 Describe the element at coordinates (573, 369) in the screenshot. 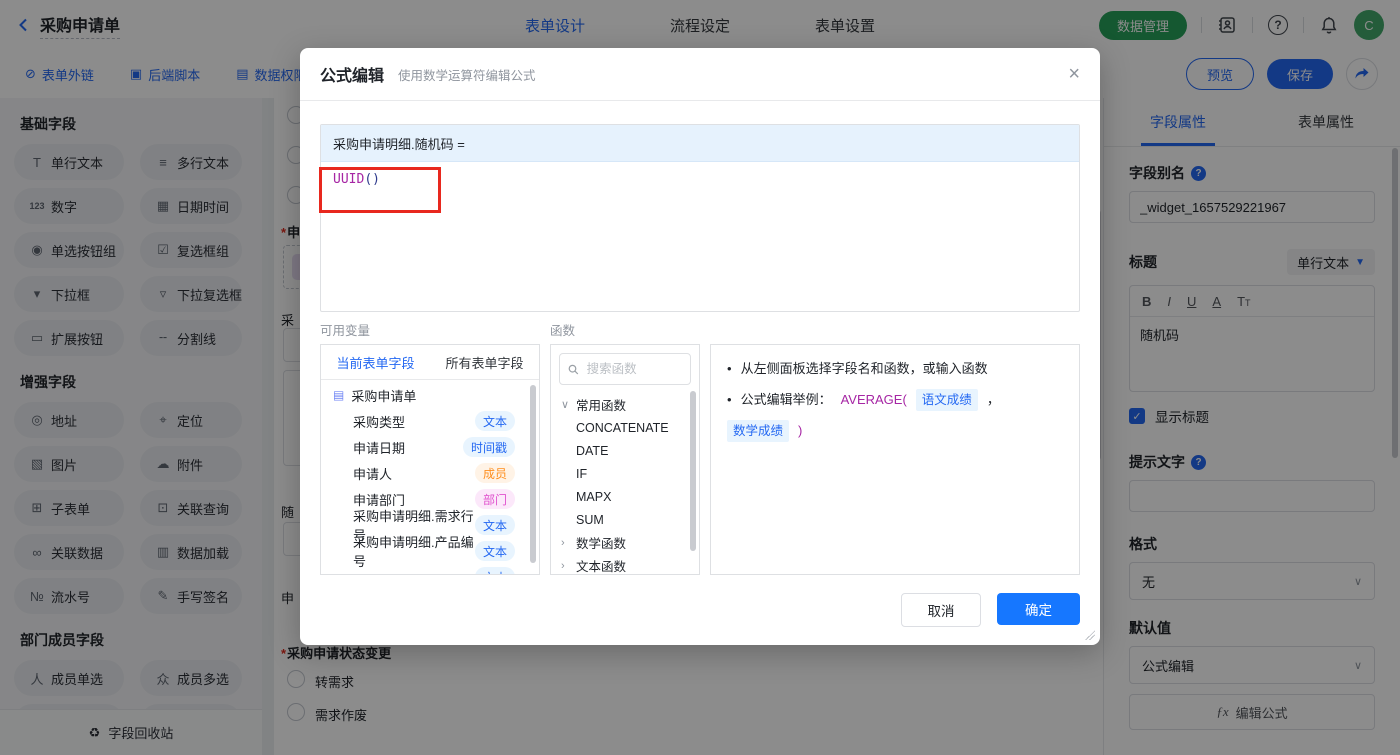

I see `search-icon` at that location.